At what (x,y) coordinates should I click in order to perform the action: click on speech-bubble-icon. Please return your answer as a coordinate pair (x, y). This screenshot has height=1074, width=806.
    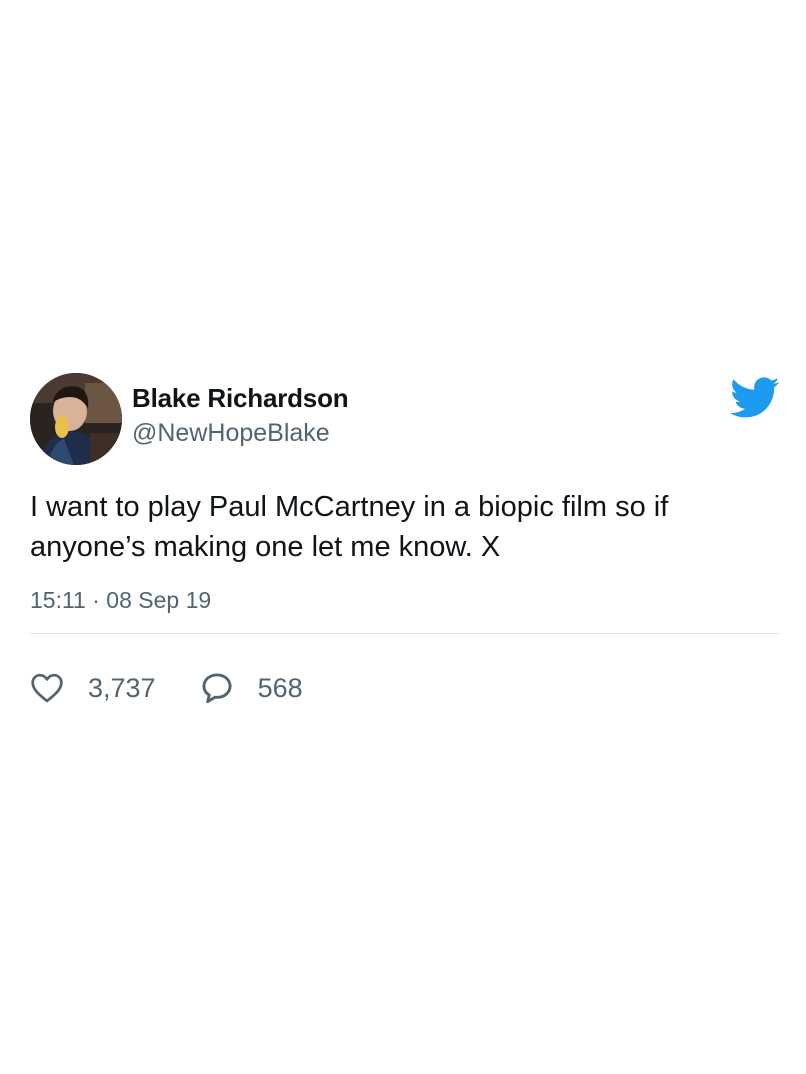
    Looking at the image, I should click on (217, 688).